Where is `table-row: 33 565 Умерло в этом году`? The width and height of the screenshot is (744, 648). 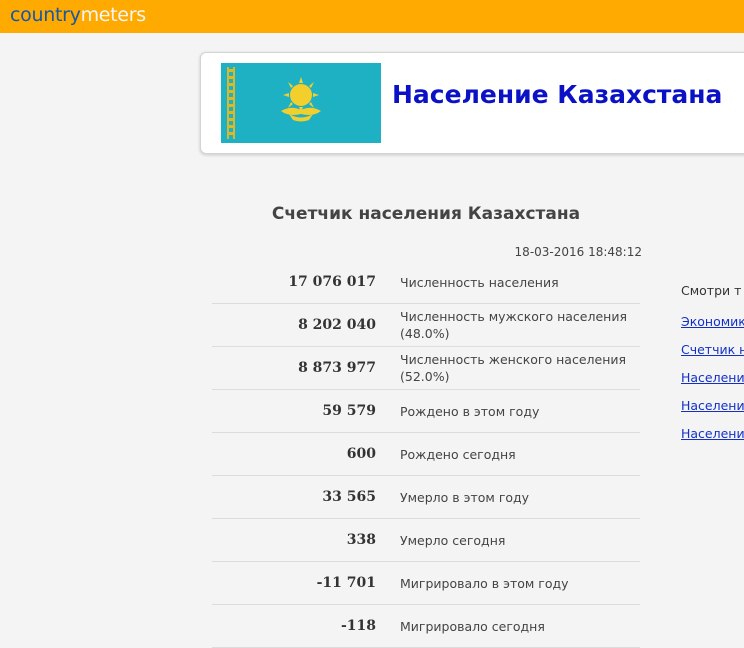 table-row: 33 565 Умерло в этом году is located at coordinates (426, 497).